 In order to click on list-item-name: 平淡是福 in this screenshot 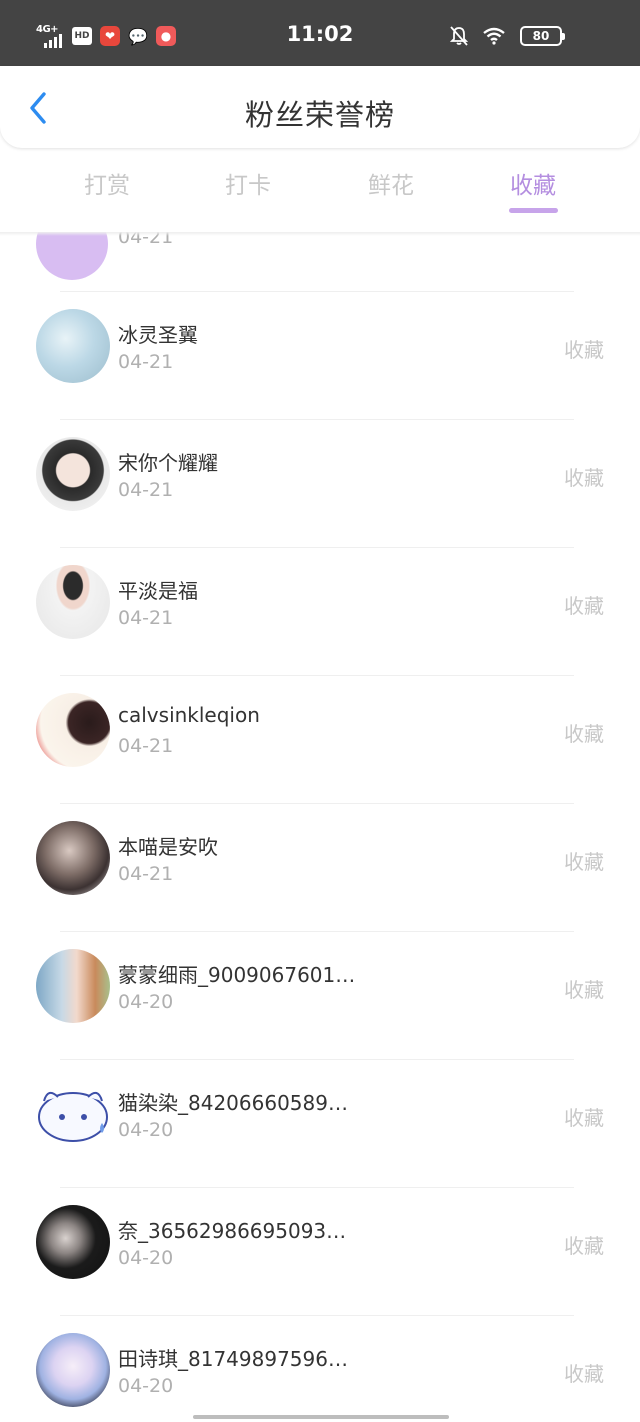, I will do `click(158, 591)`.